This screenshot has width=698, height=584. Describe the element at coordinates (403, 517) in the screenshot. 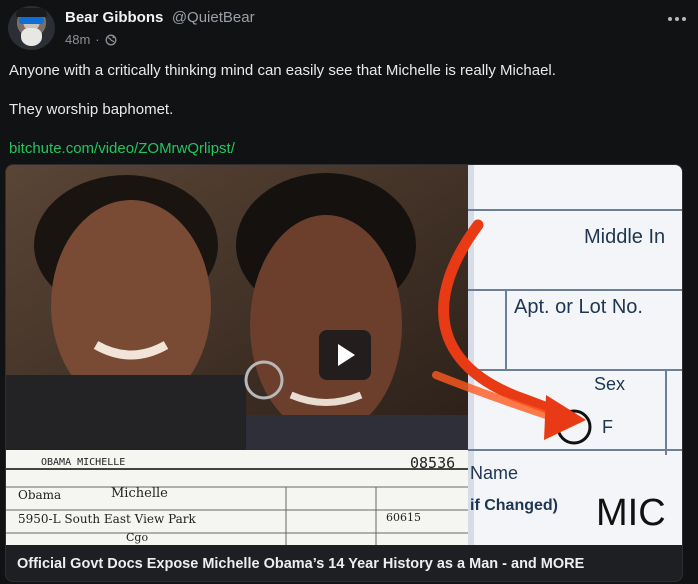

I see `doc-zip: 60615` at that location.